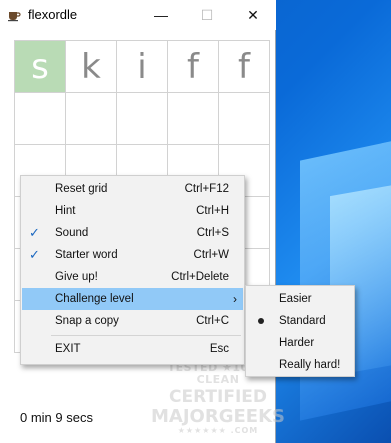 Image resolution: width=391 pixels, height=443 pixels. I want to click on menu-item-shortcut: Ctrl+S, so click(212, 233).